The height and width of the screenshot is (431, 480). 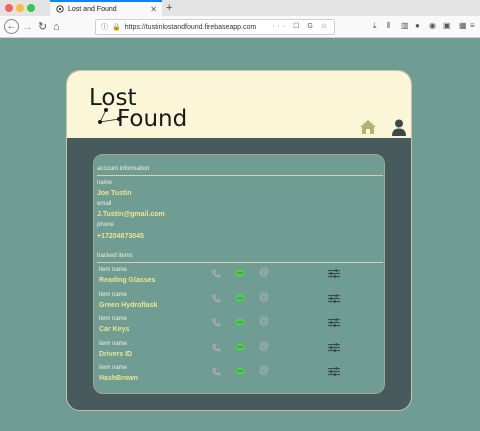 I want to click on tracked-item-row: item name Reading Glasses @, so click(x=240, y=279).